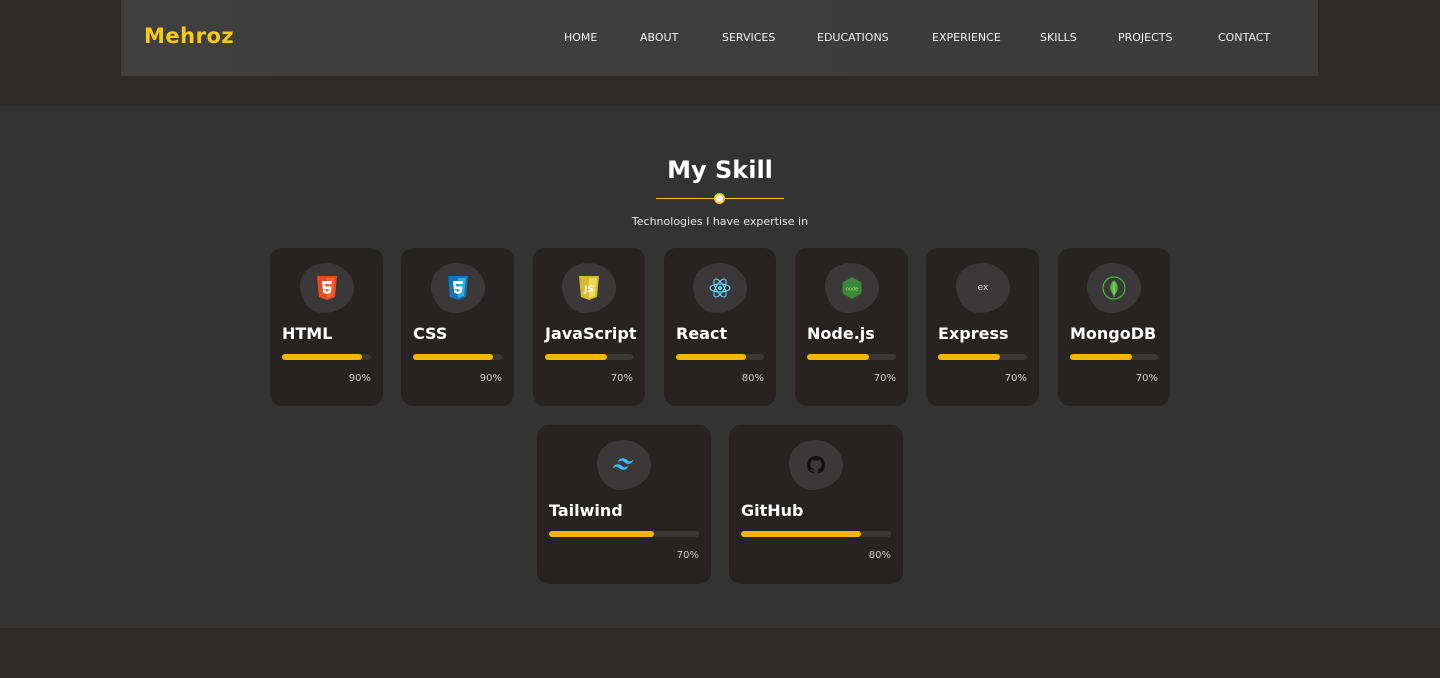  What do you see at coordinates (816, 504) in the screenshot?
I see `skill-card-github: GitHub 80%` at bounding box center [816, 504].